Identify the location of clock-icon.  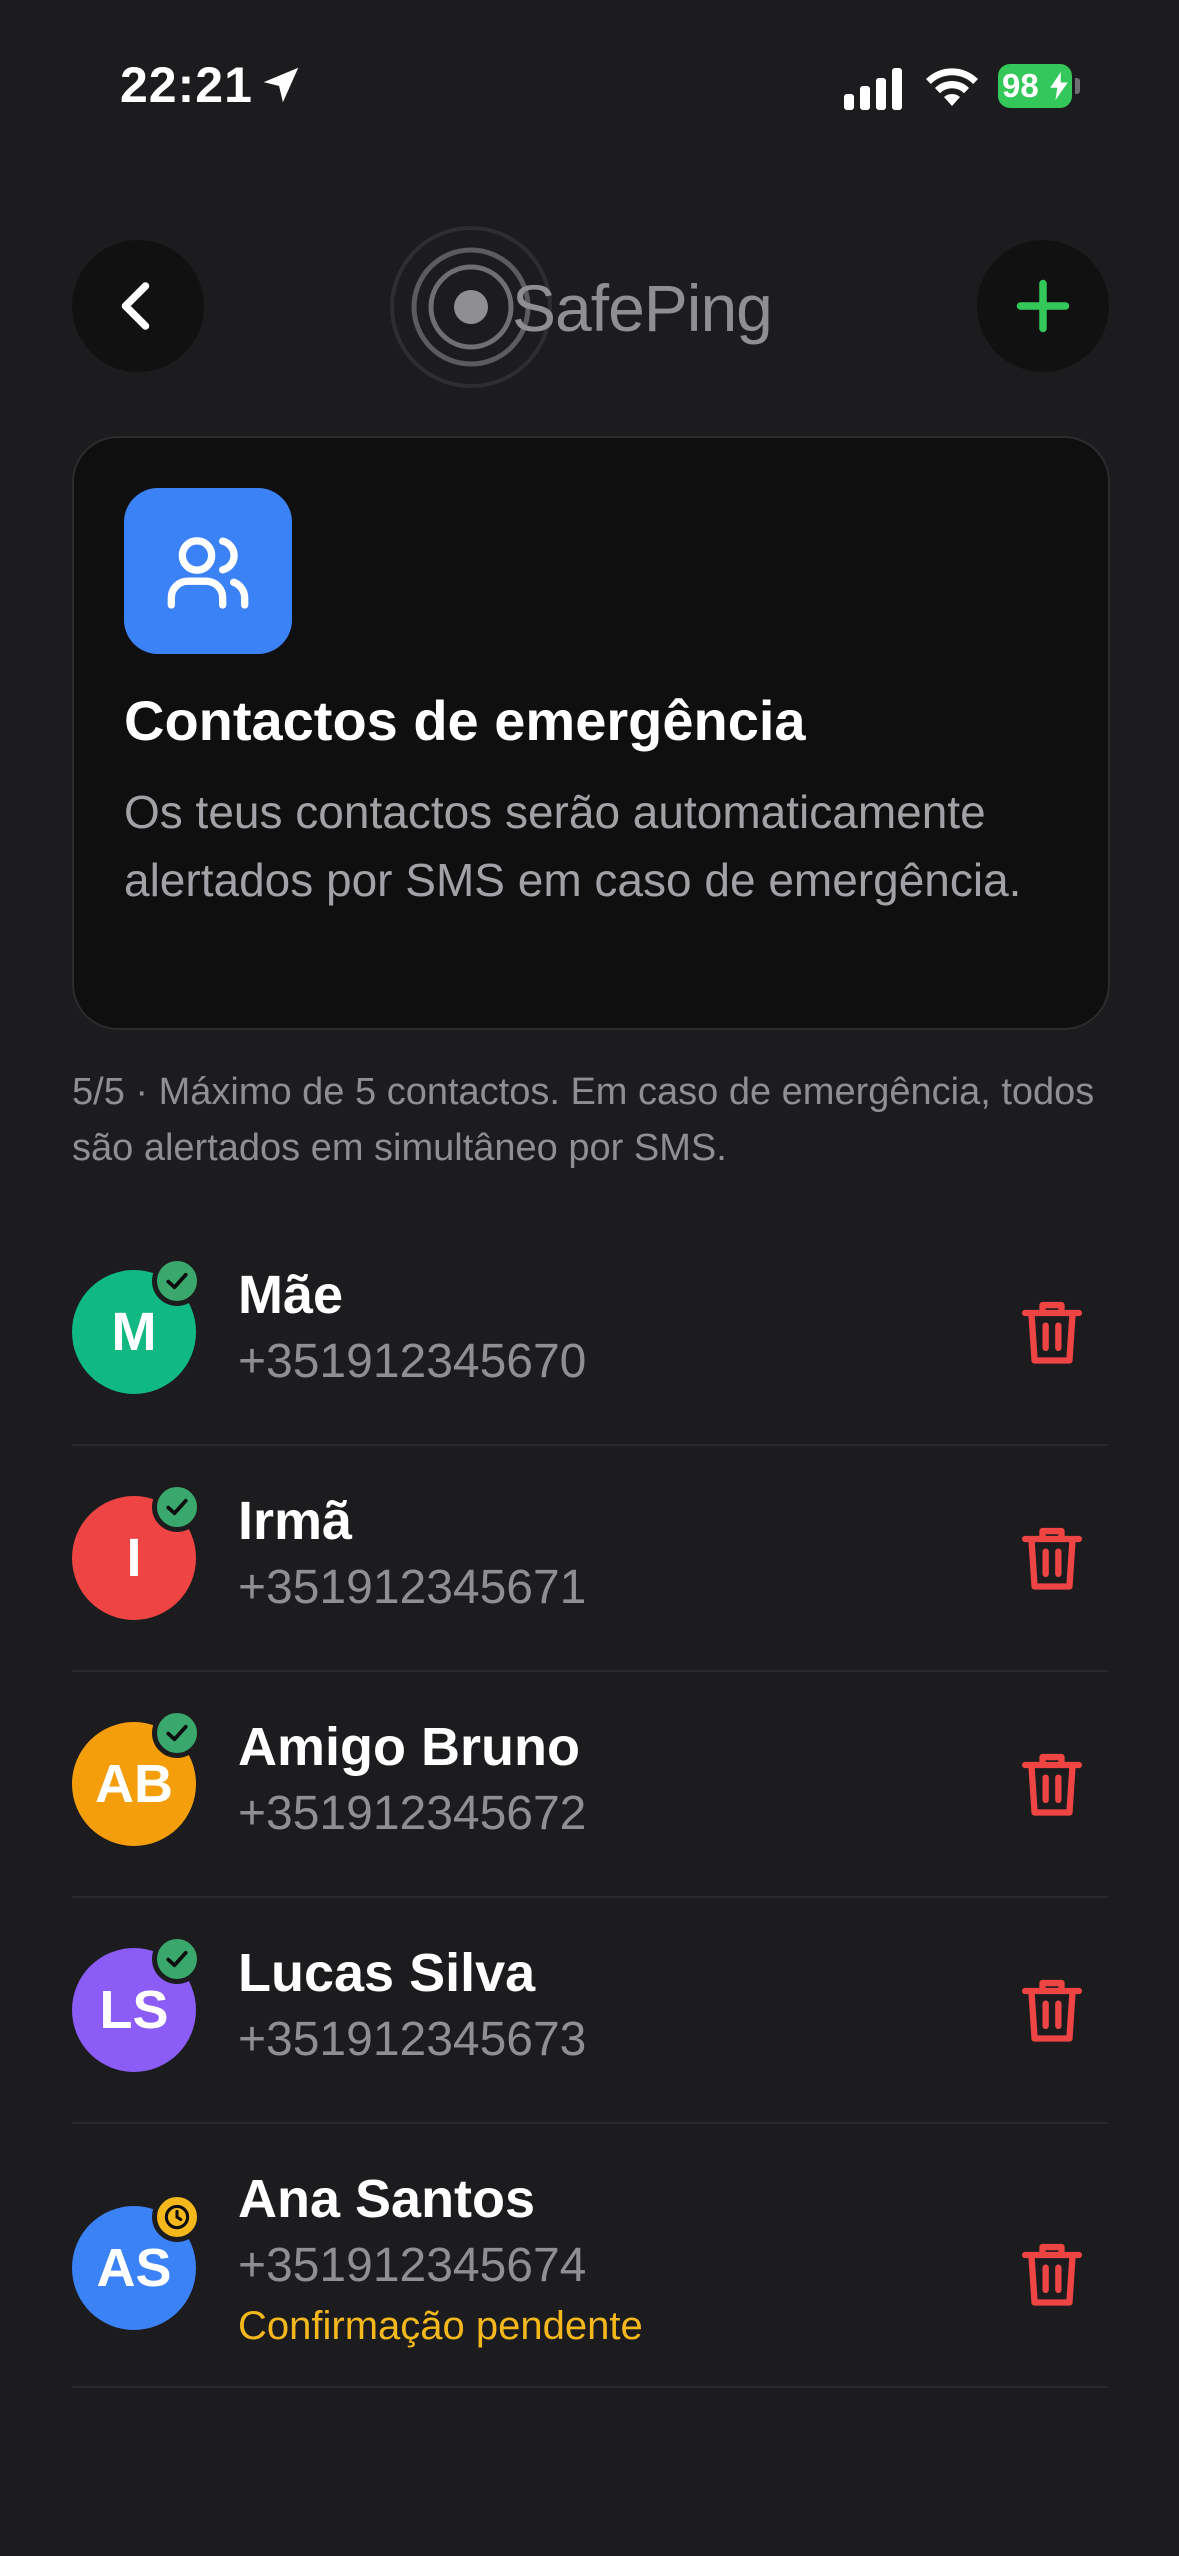
(177, 2217).